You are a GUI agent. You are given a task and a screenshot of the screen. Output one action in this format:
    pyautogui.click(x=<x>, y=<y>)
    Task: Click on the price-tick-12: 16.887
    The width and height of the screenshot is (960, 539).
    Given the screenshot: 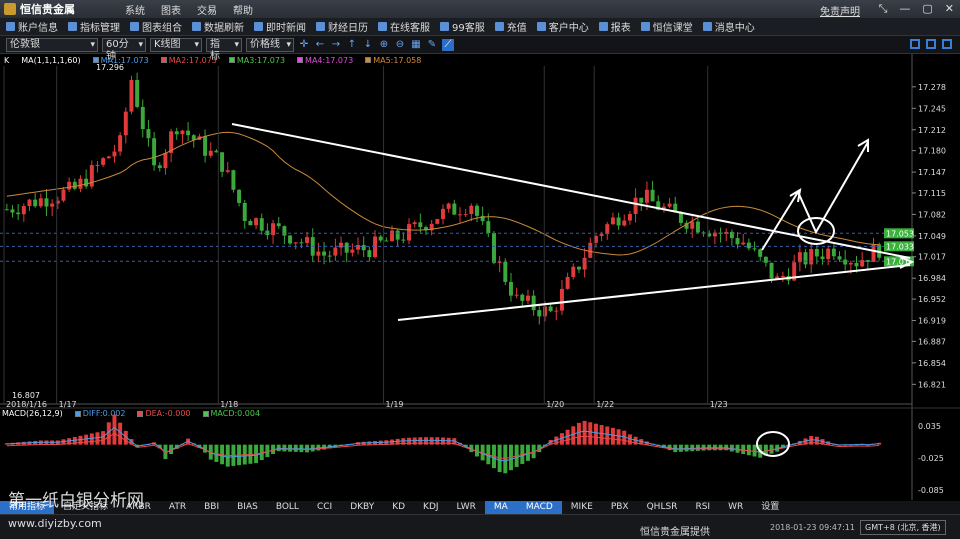 What is the action you would take?
    pyautogui.click(x=932, y=341)
    